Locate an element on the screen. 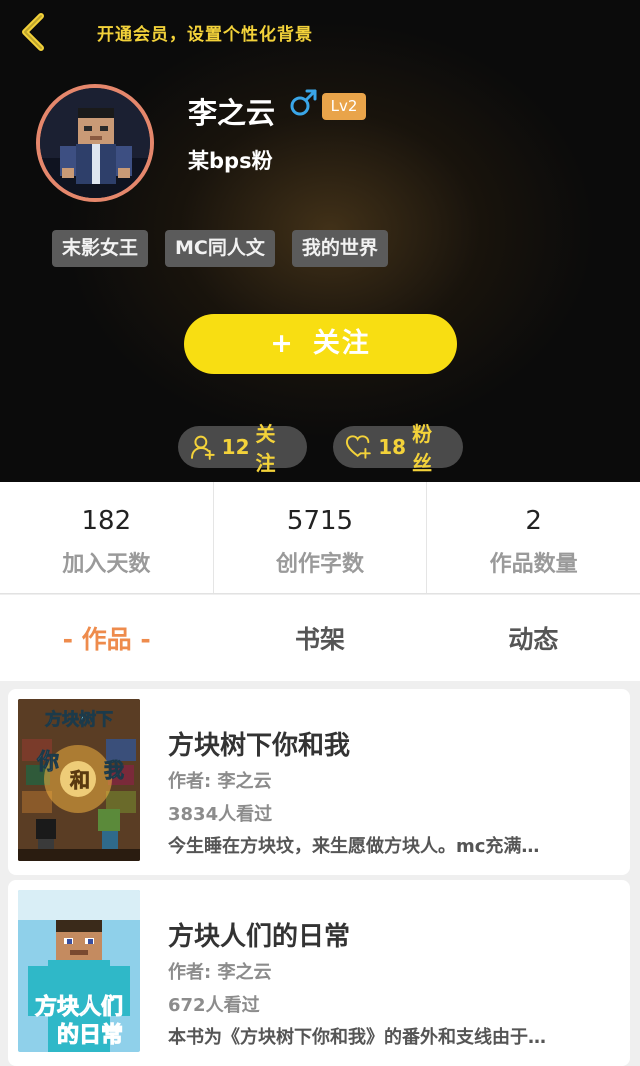  male-icon is located at coordinates (303, 102).